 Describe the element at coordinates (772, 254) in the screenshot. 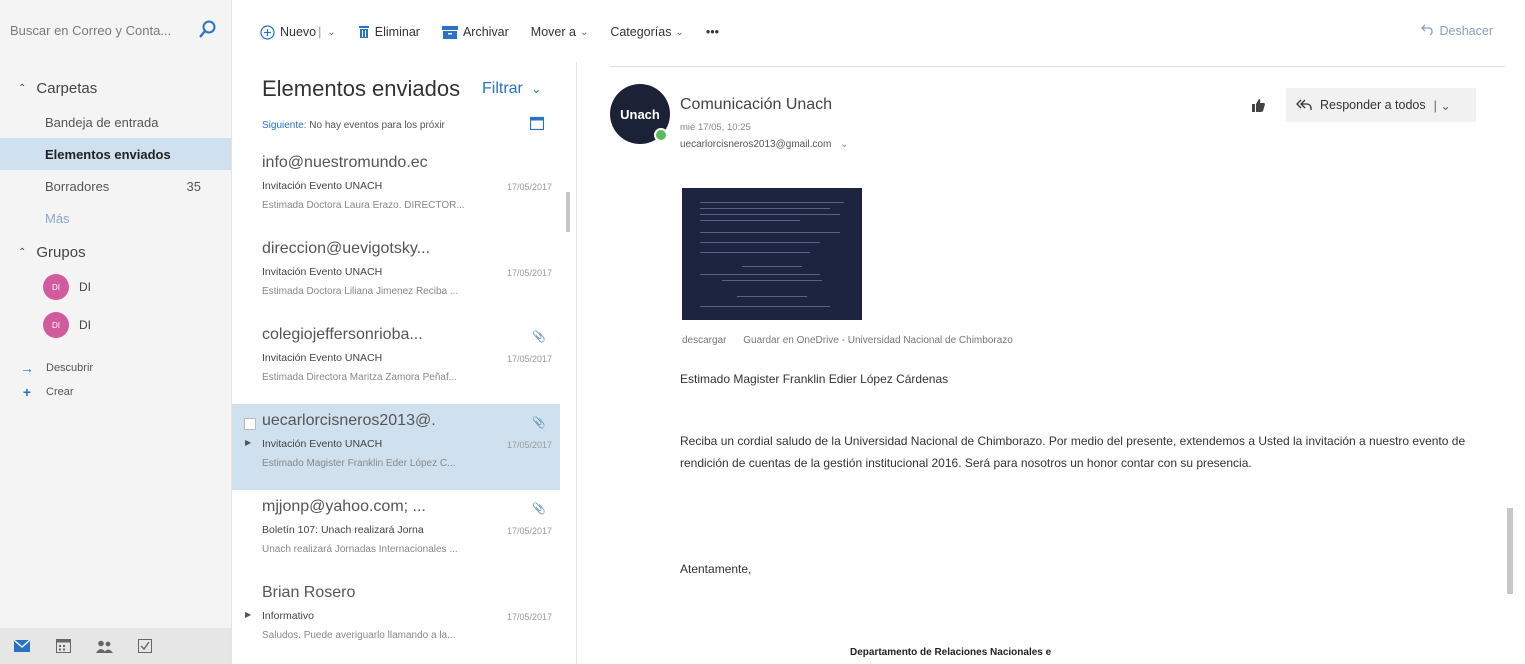

I see `attachment-thumbnail` at that location.